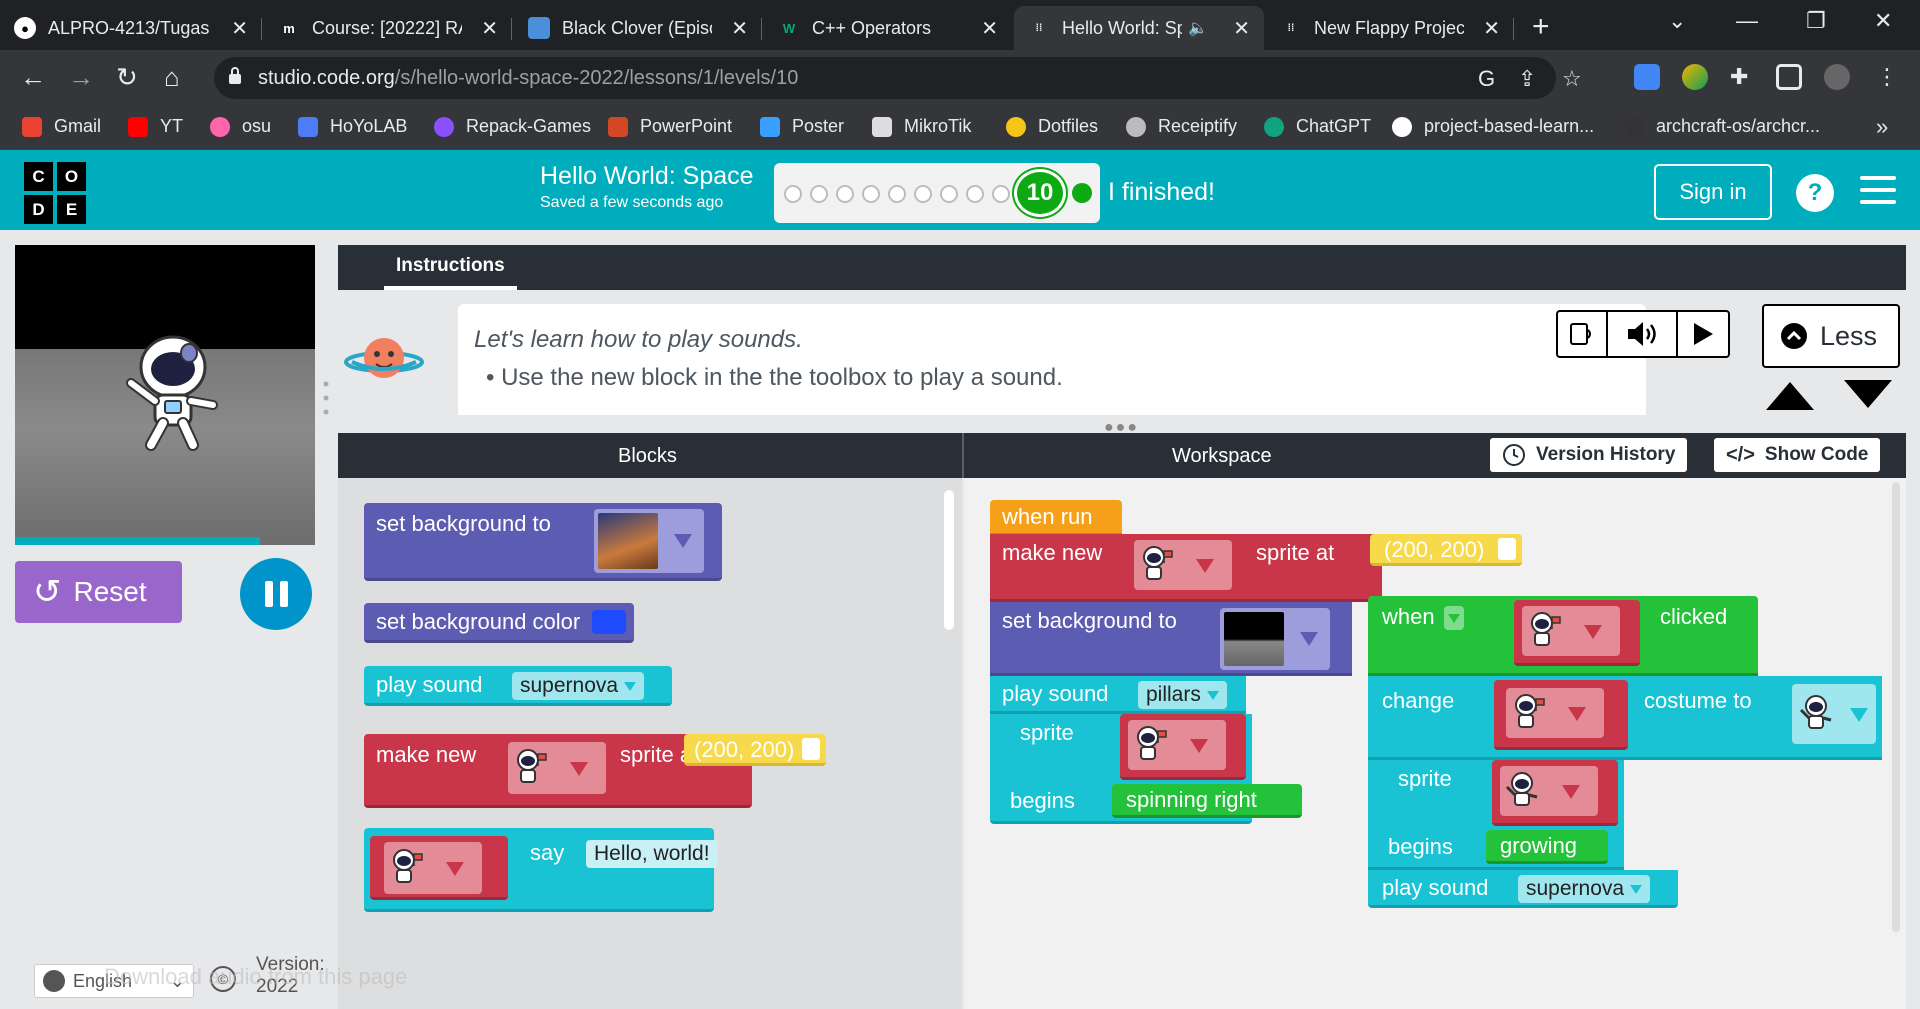 The height and width of the screenshot is (1009, 1920). I want to click on translate-extension-icon, so click(1647, 77).